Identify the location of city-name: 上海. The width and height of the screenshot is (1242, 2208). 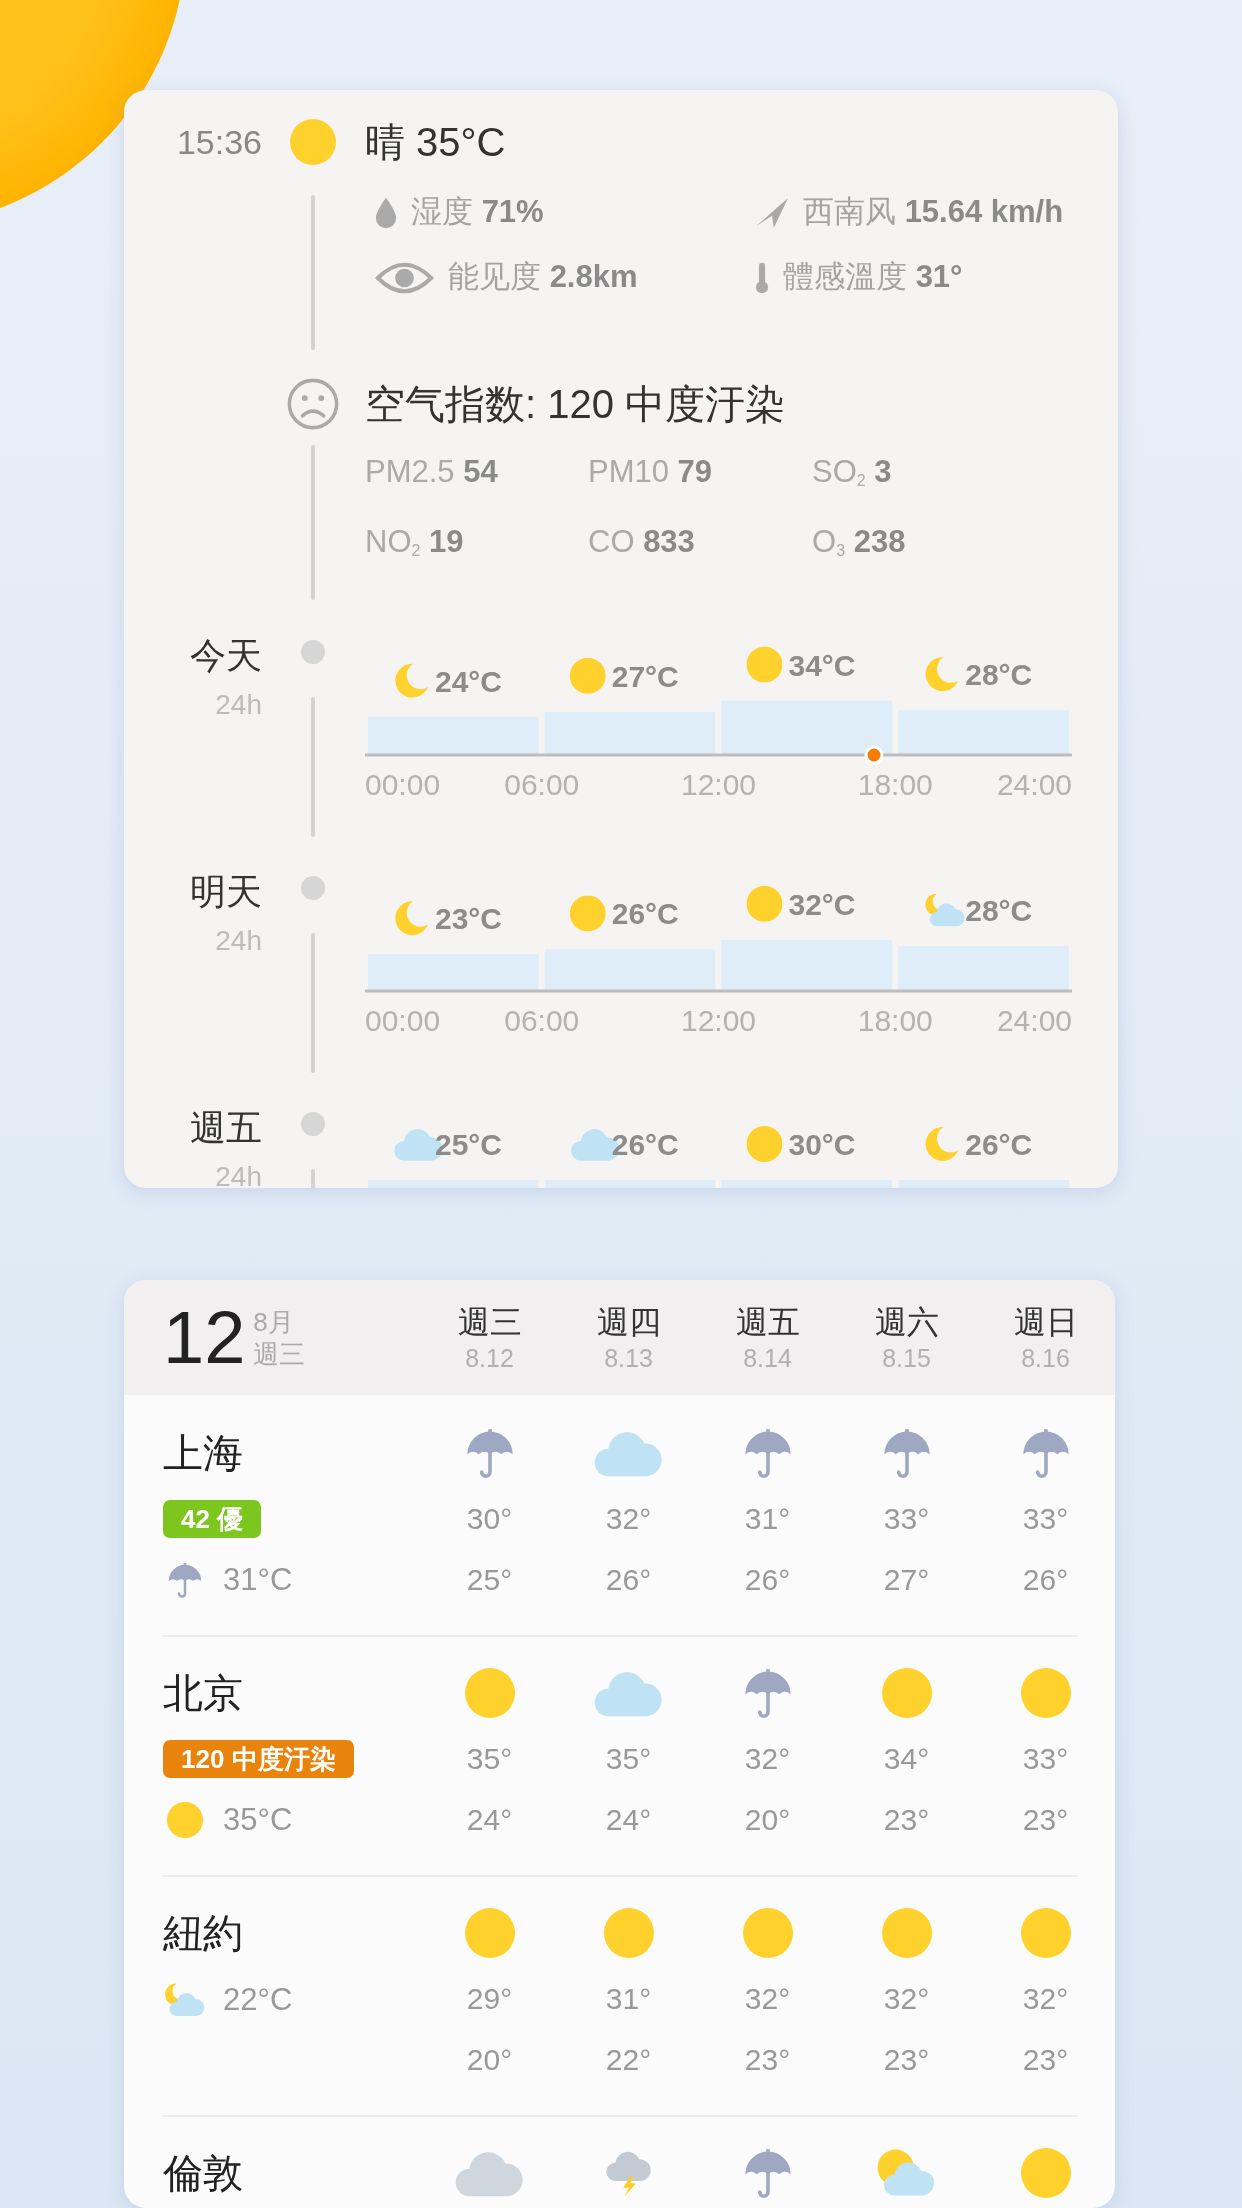
(203, 1453).